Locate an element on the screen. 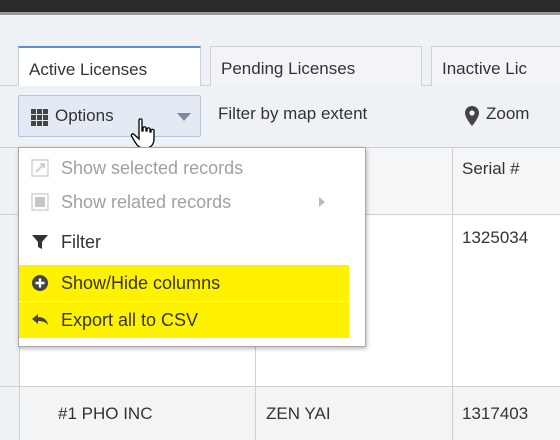  options-label: Options is located at coordinates (84, 115).